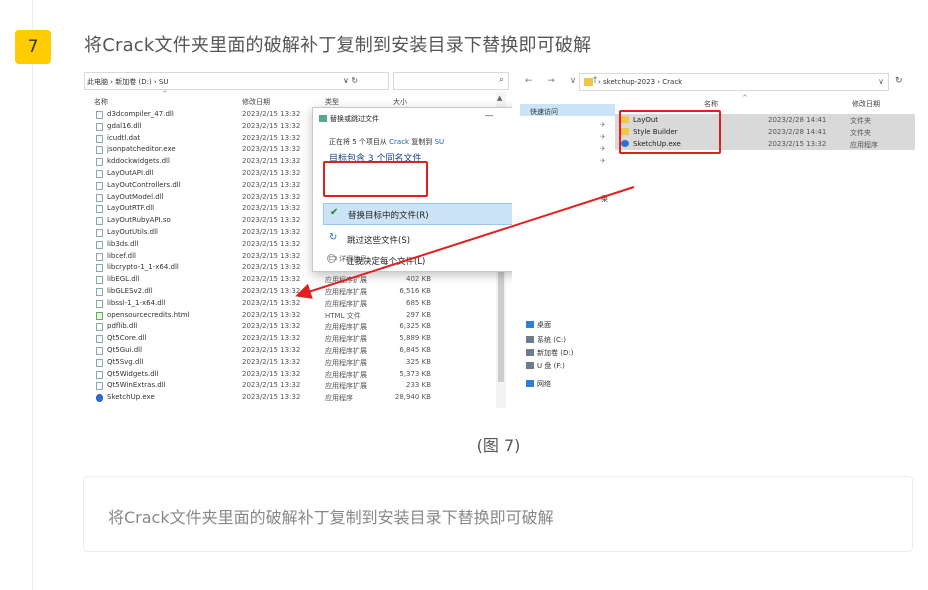  Describe the element at coordinates (128, 82) in the screenshot. I see `left-address-path: 此电脑 › 新加卷 (D:) › SU` at that location.